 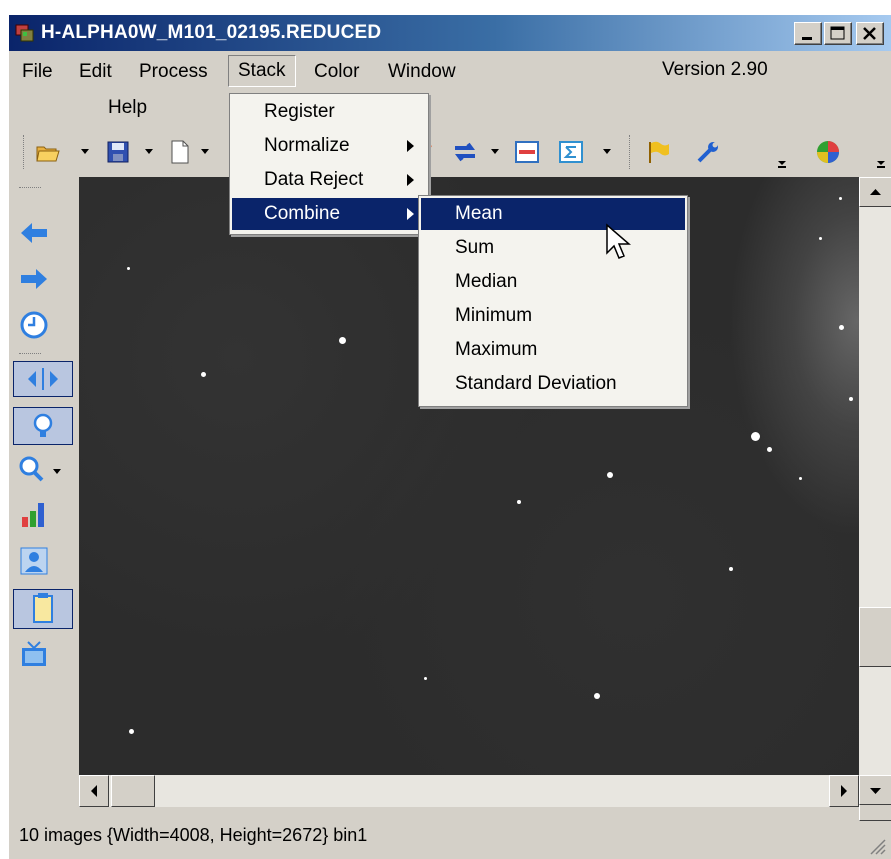 I want to click on register-label: Register, so click(x=299, y=111).